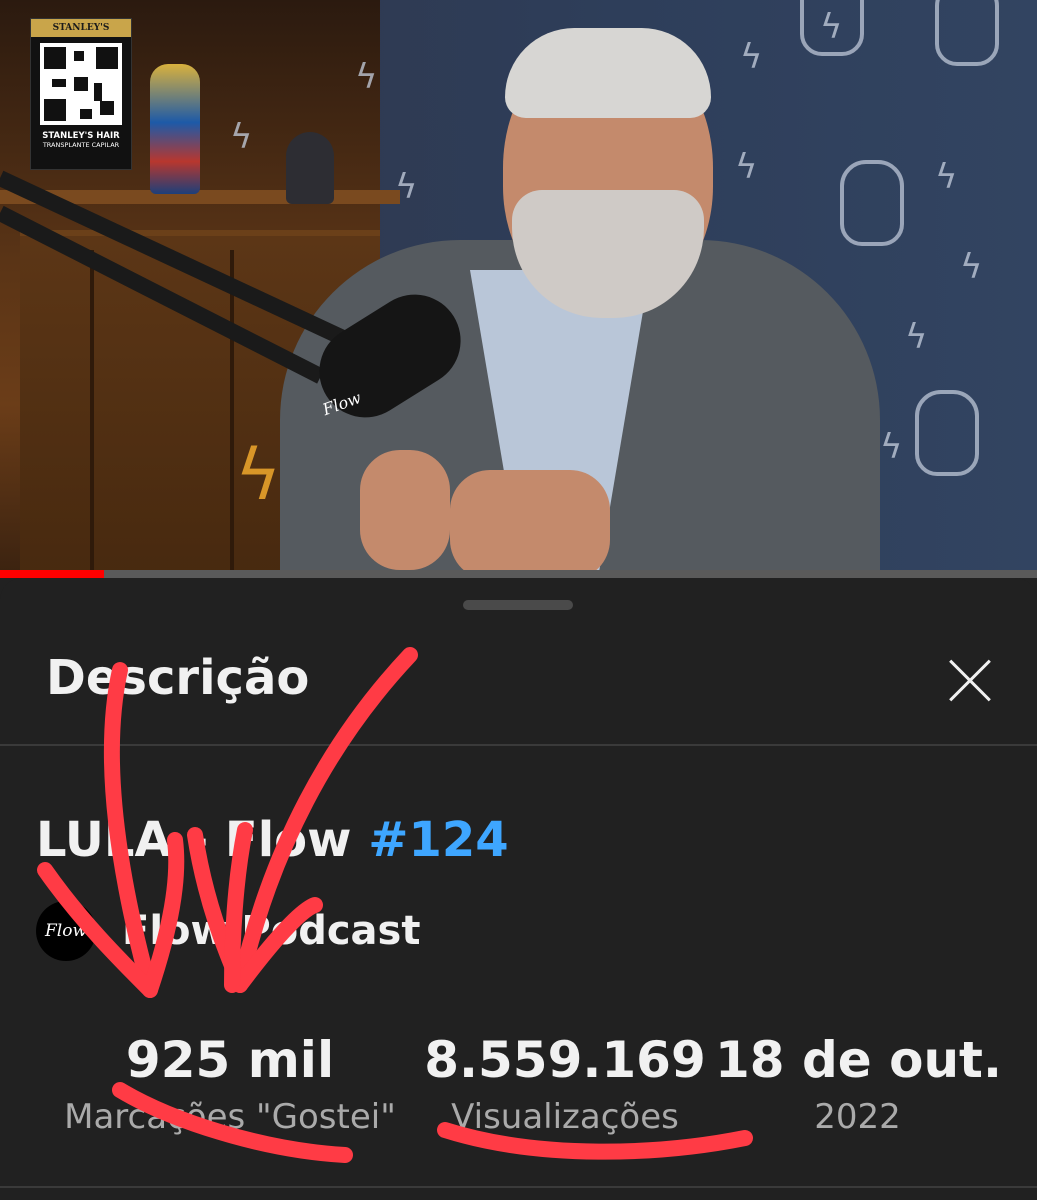 This screenshot has height=1200, width=1037. Describe the element at coordinates (565, 1060) in the screenshot. I see `views-value: 8.559.169` at that location.